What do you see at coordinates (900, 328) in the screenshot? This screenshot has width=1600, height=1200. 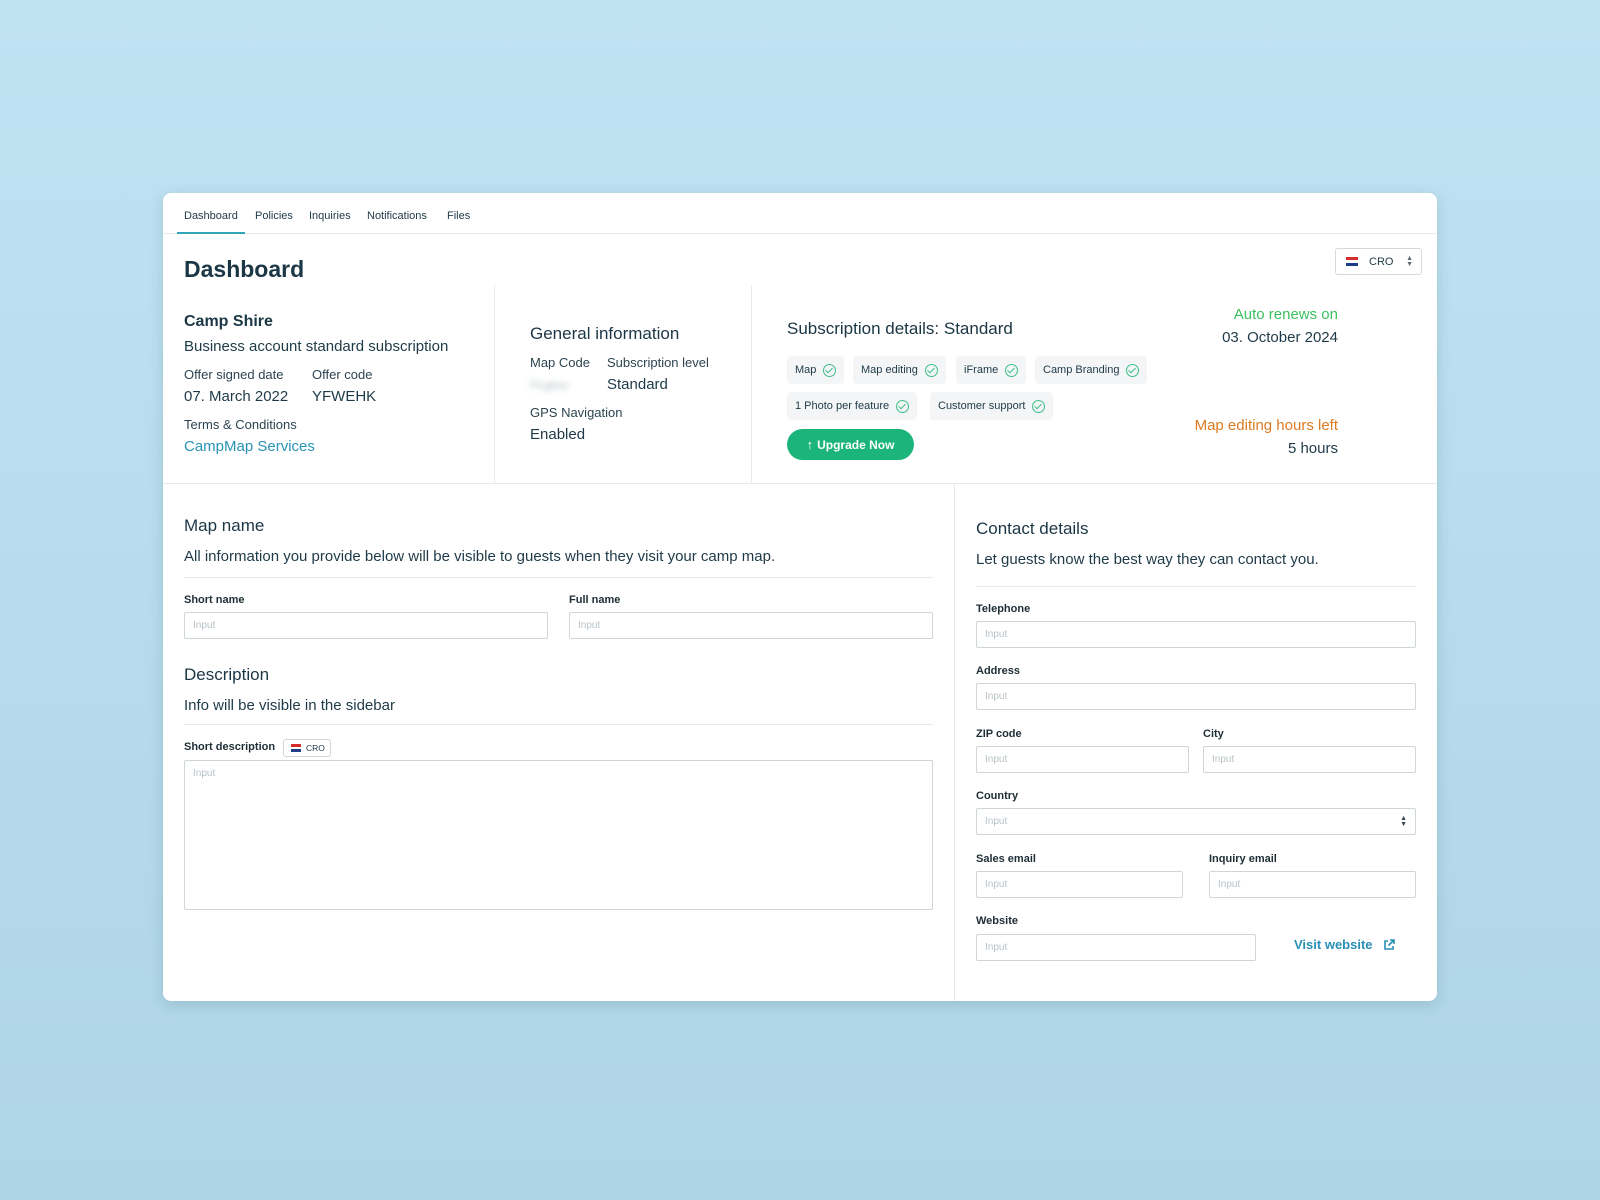 I see `subscription-title: Subscription details: Standard` at bounding box center [900, 328].